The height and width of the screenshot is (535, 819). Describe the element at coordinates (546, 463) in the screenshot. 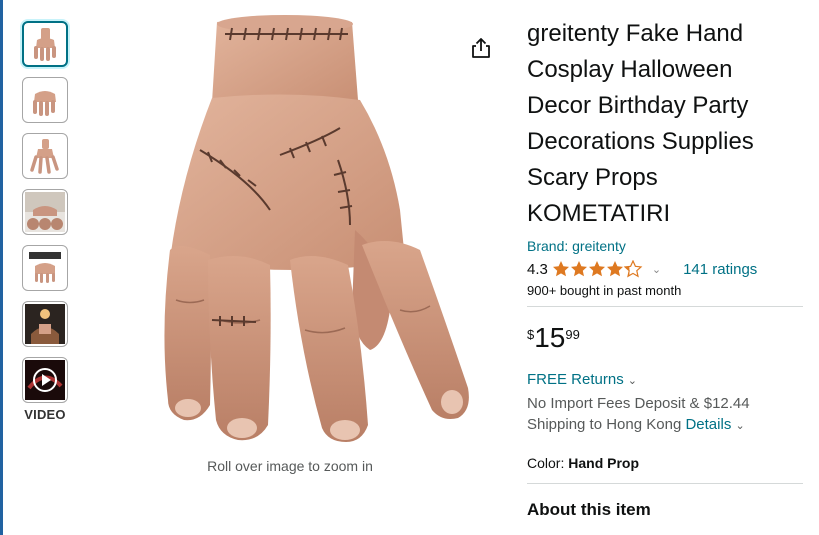

I see `color-label: Color:` at that location.